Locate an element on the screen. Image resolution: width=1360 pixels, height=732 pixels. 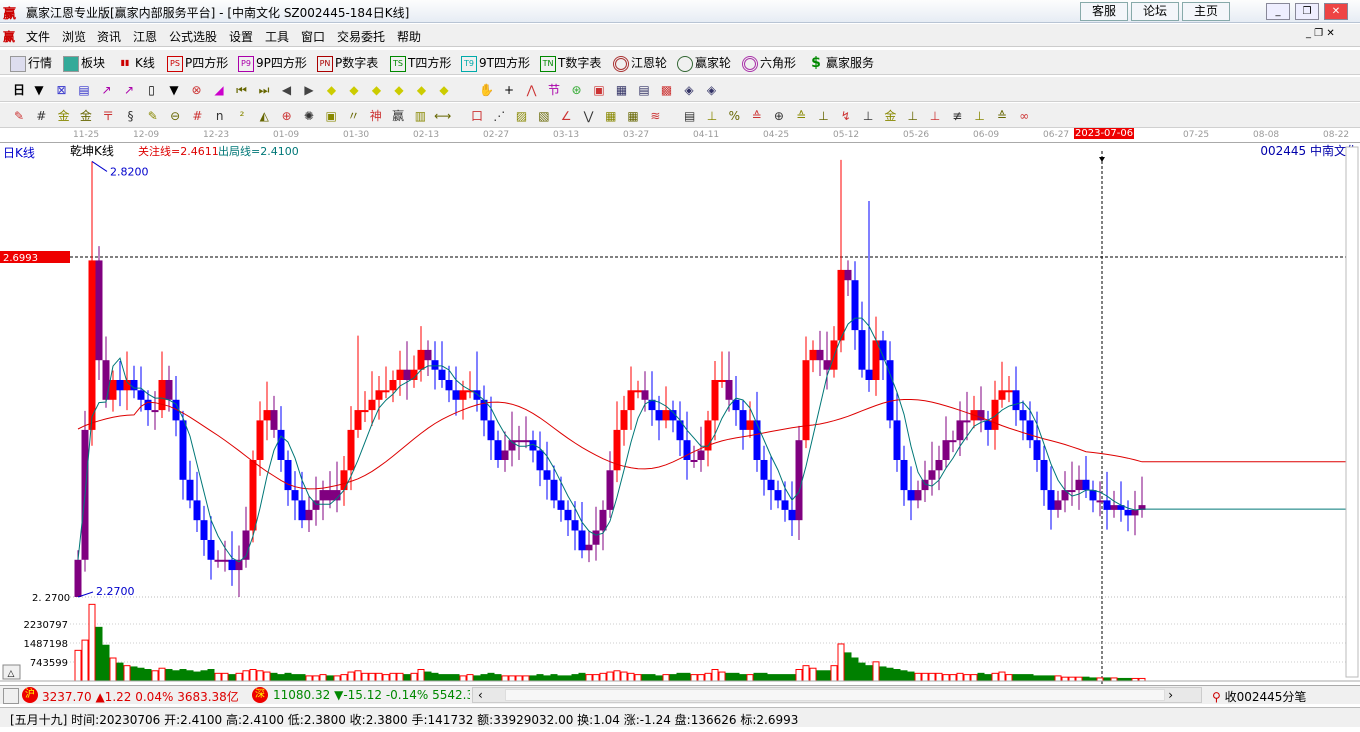
toolbar-winner-wheel: 赢家轮 is located at coordinates (704, 63).